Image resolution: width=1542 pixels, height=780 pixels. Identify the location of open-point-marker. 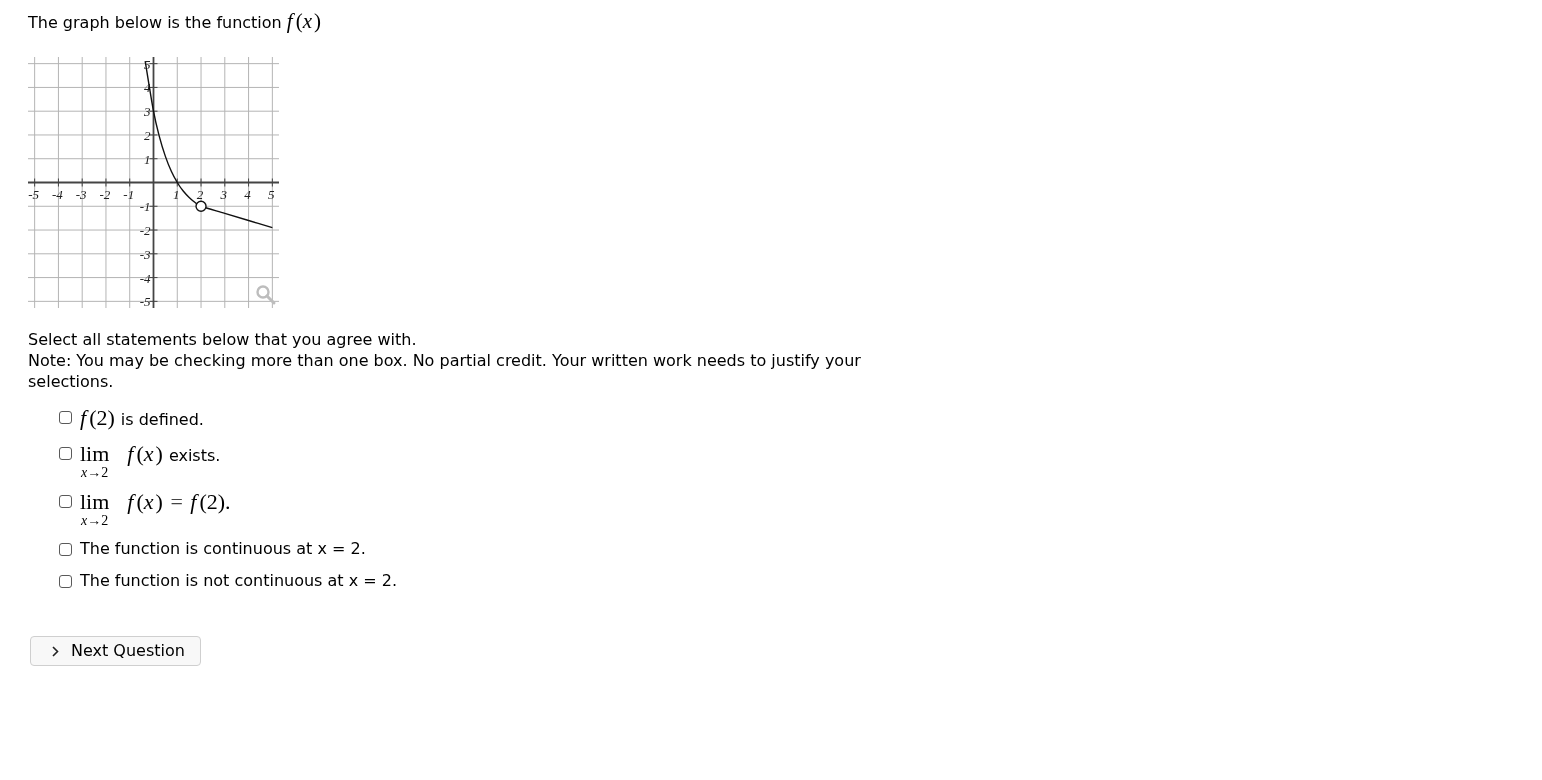
(201, 206).